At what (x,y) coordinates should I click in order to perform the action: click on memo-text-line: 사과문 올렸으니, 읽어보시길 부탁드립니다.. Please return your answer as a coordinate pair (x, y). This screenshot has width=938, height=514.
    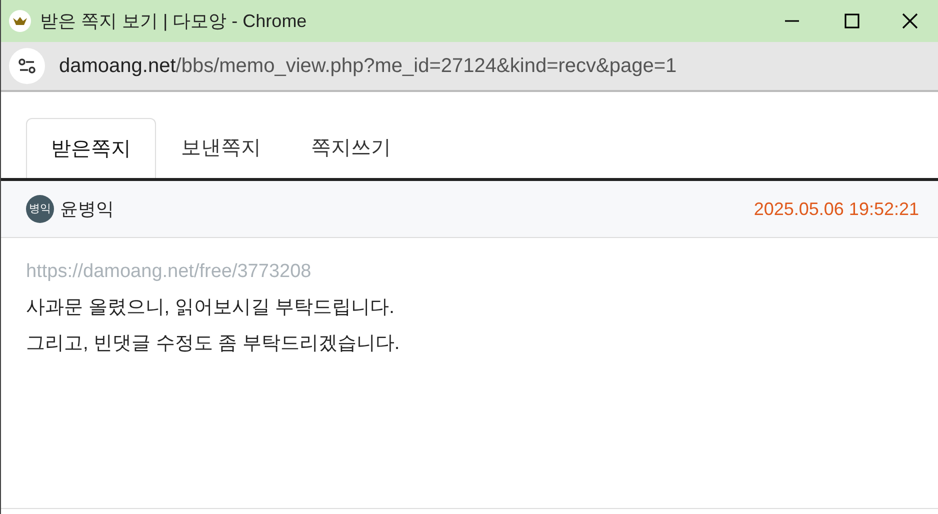
    Looking at the image, I should click on (211, 308).